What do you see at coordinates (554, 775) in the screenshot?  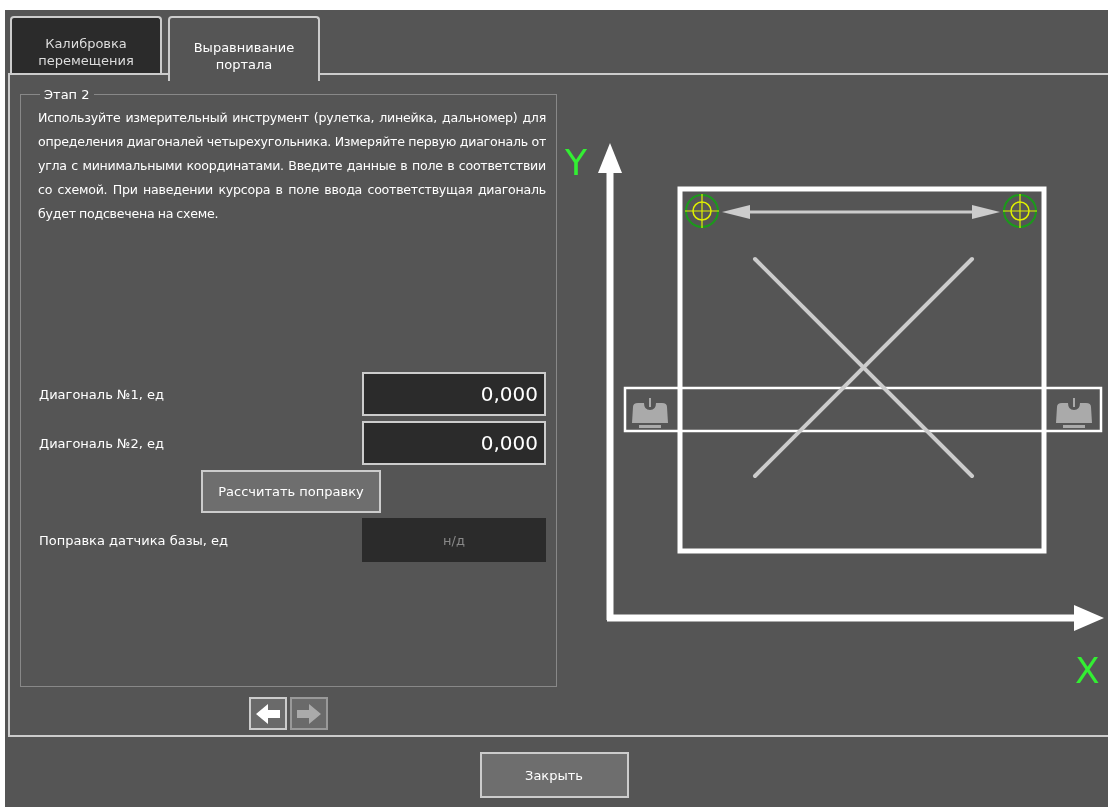 I see `close-button: Закрыть` at bounding box center [554, 775].